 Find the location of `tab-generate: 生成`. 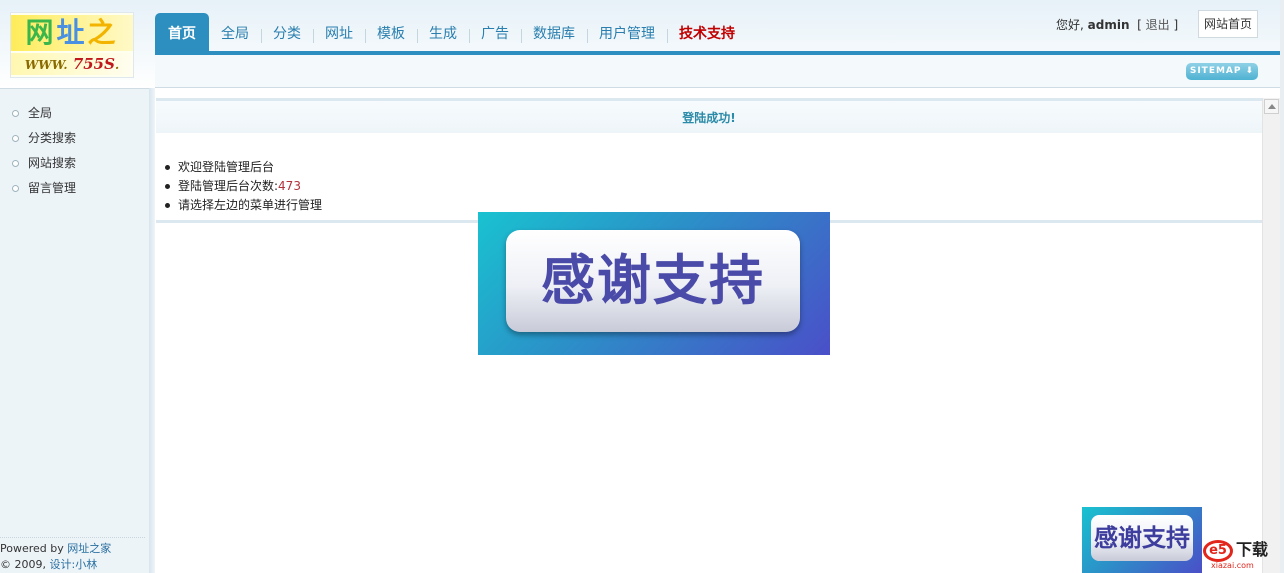

tab-generate: 生成 is located at coordinates (443, 32).